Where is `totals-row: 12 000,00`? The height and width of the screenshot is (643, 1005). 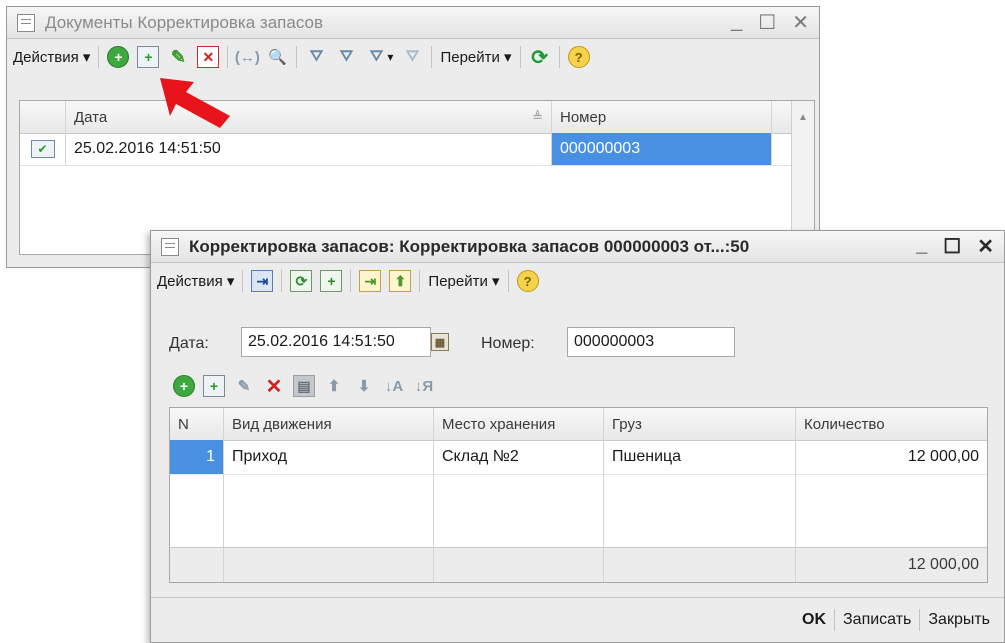 totals-row: 12 000,00 is located at coordinates (578, 564).